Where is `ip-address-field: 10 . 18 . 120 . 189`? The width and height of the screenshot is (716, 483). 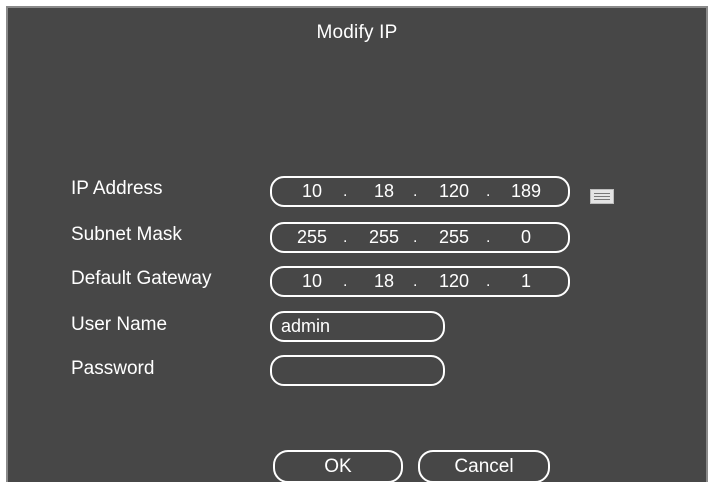 ip-address-field: 10 . 18 . 120 . 189 is located at coordinates (420, 191).